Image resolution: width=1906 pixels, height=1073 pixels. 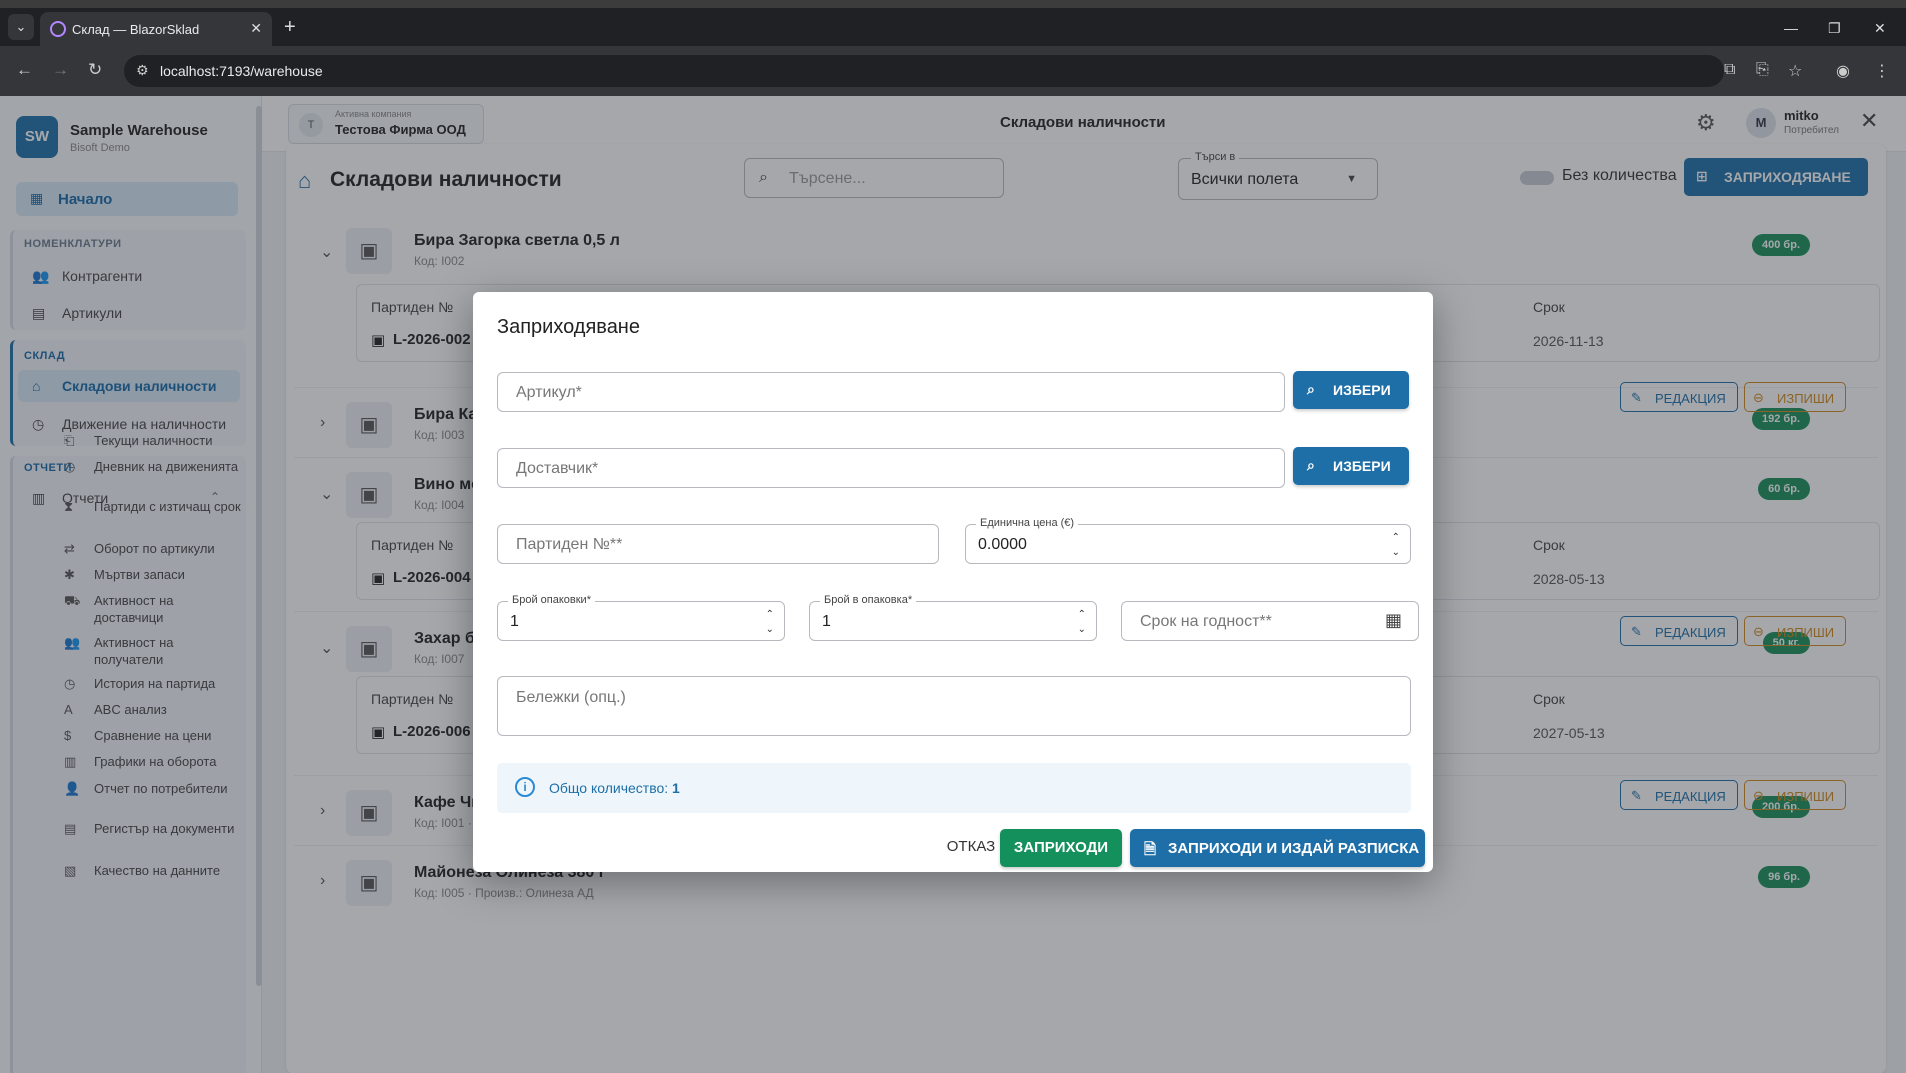 What do you see at coordinates (953, 617) in the screenshot?
I see `per-package-field: Брой в опаковка* 1 ⌃ ⌄` at bounding box center [953, 617].